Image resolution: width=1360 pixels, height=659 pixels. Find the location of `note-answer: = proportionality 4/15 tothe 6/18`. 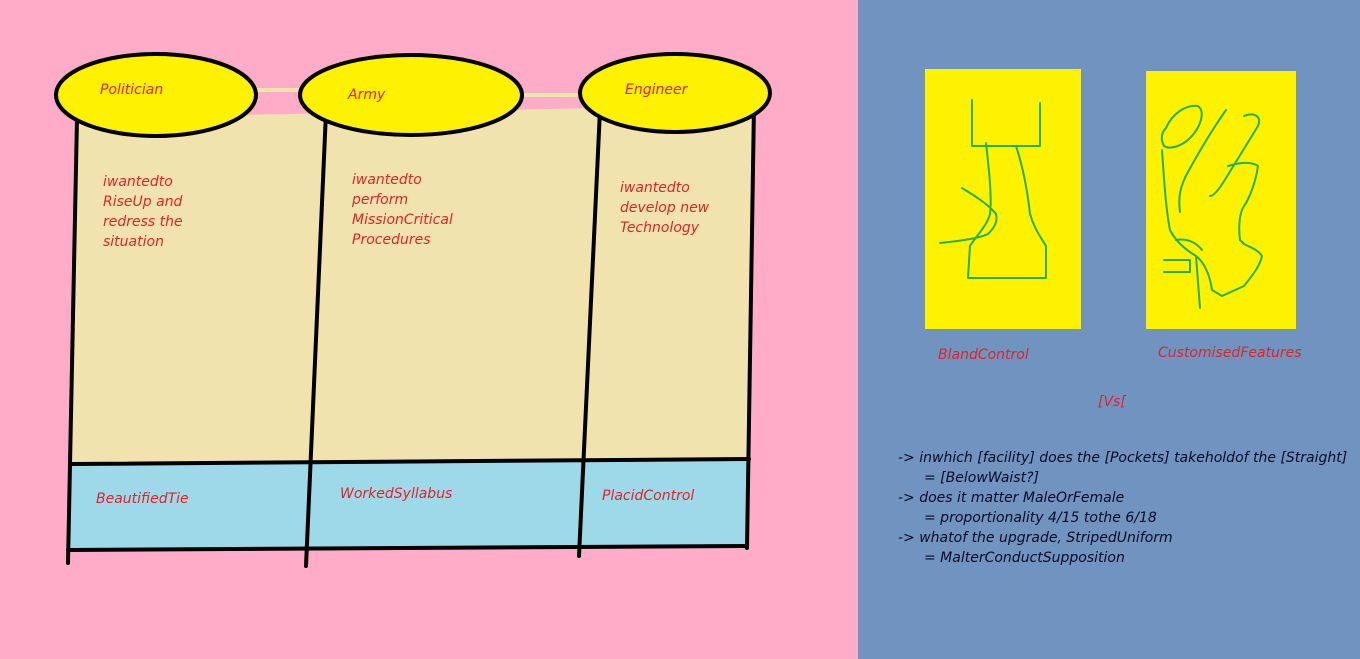

note-answer: = proportionality 4/15 tothe 6/18 is located at coordinates (1040, 518).